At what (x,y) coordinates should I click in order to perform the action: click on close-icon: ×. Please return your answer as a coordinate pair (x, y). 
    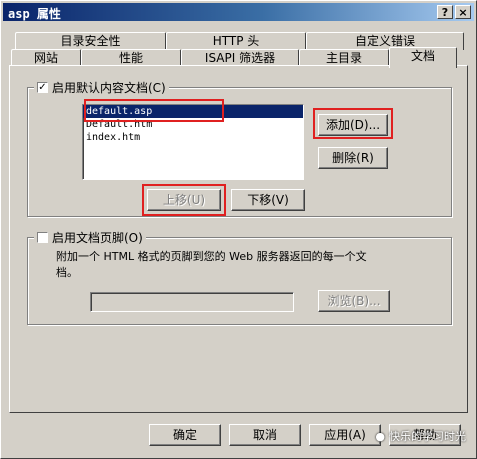
    Looking at the image, I should click on (463, 12).